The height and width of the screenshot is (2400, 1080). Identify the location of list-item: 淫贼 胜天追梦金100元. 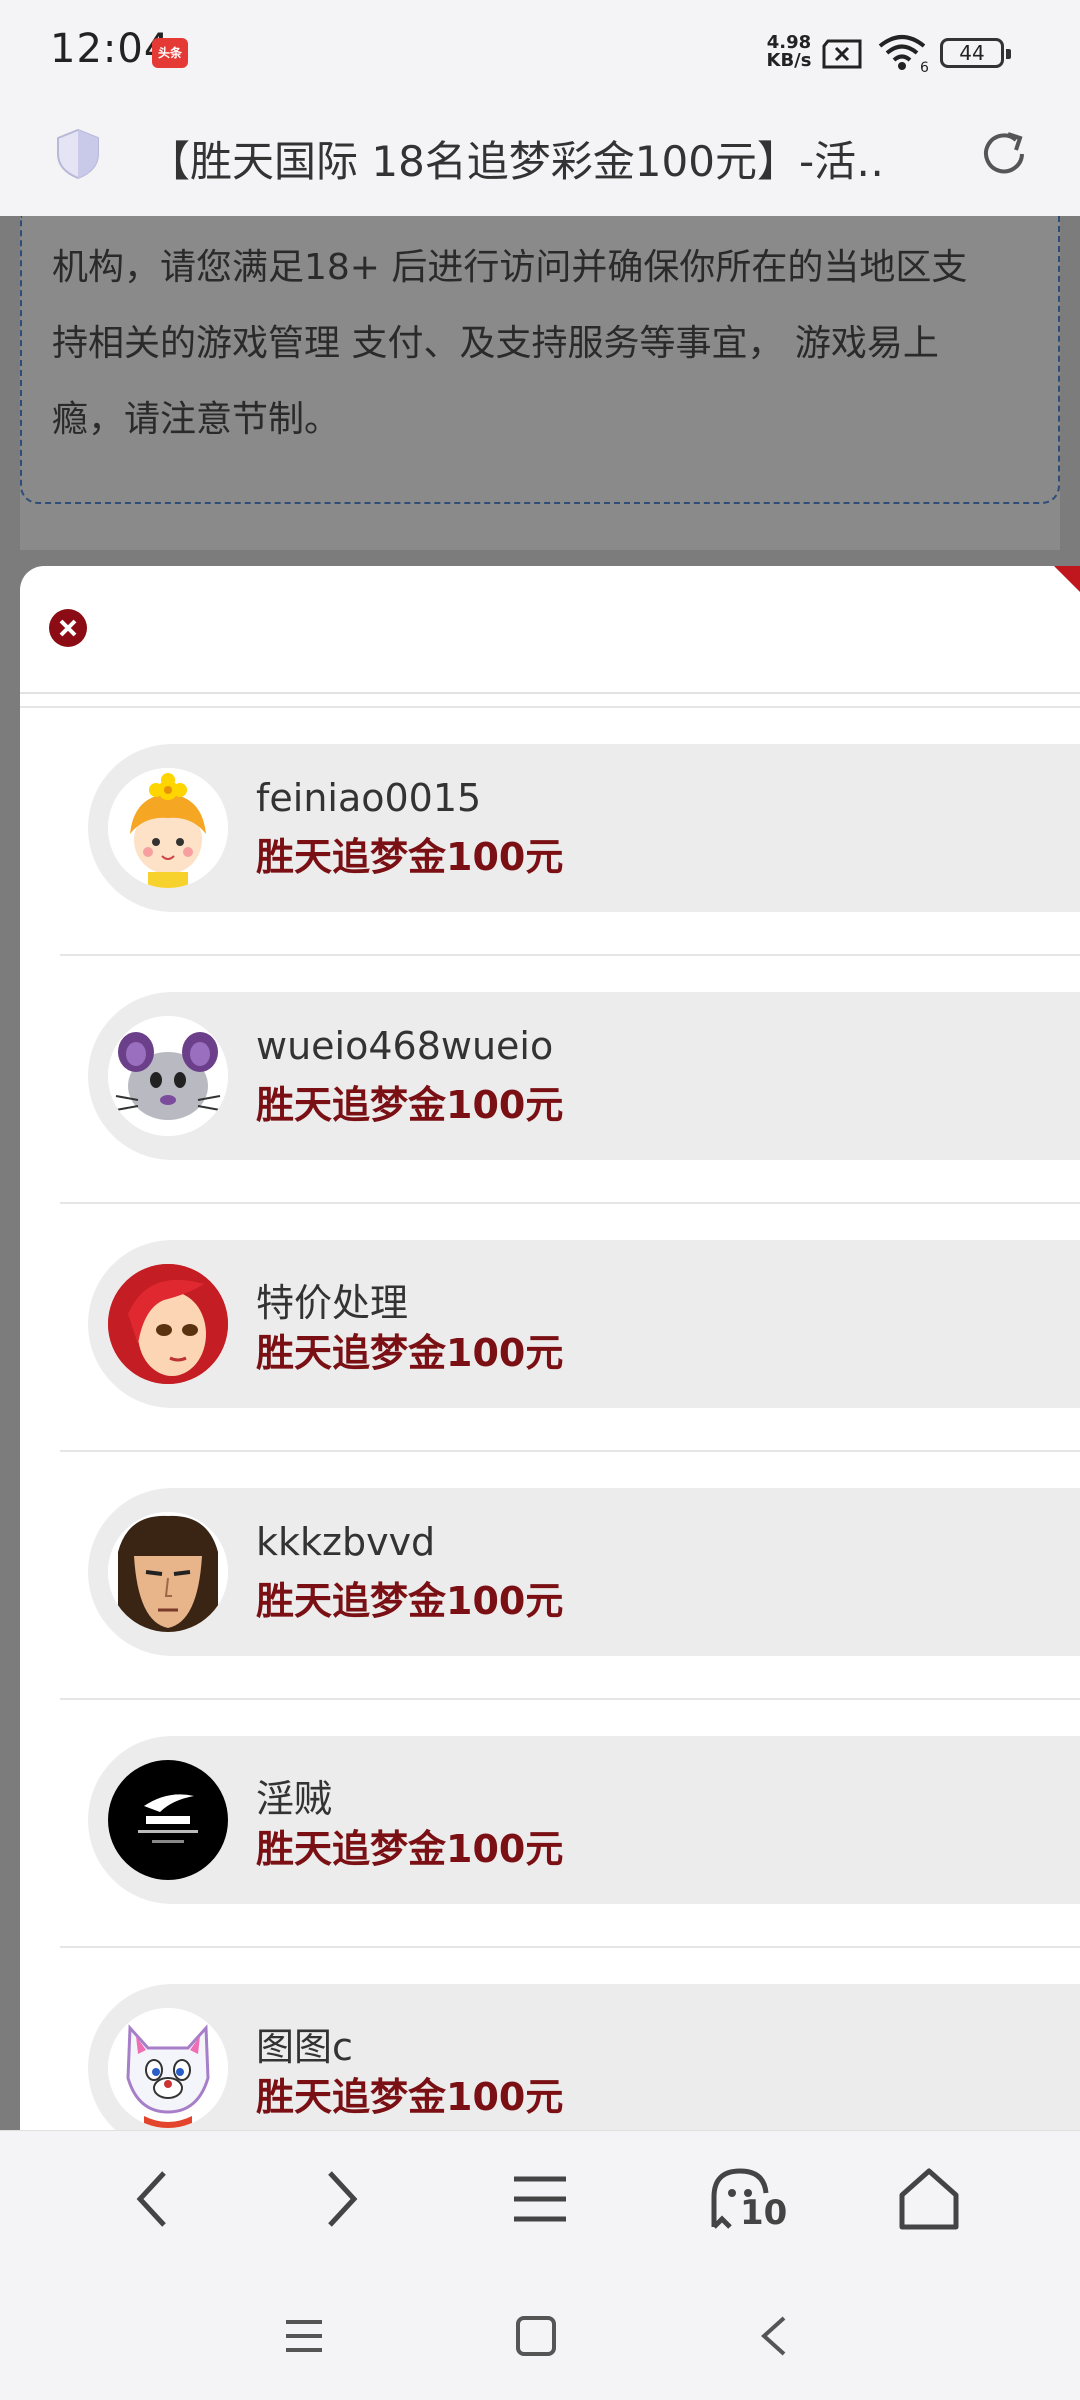
(570, 1824).